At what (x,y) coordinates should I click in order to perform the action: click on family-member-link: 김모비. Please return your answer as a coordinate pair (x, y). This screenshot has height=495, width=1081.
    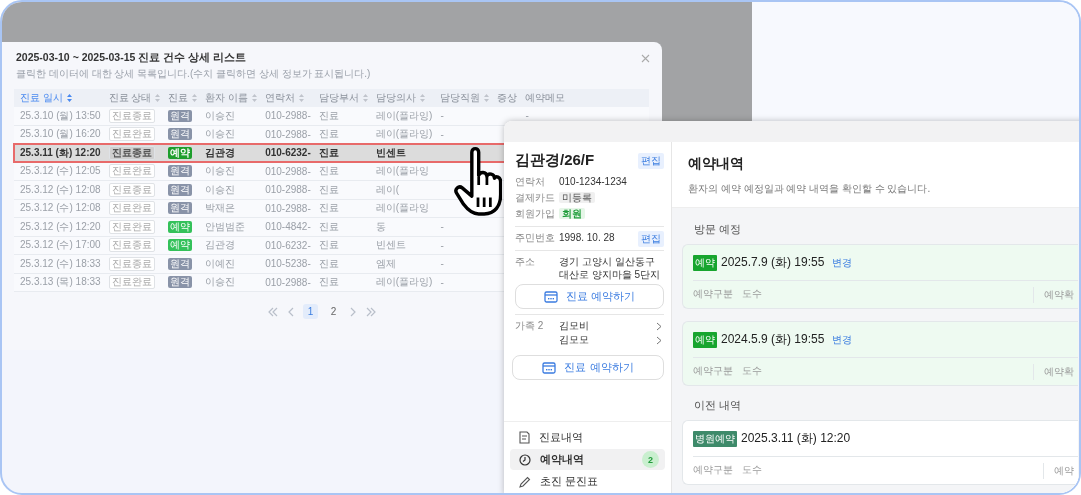
    Looking at the image, I should click on (610, 326).